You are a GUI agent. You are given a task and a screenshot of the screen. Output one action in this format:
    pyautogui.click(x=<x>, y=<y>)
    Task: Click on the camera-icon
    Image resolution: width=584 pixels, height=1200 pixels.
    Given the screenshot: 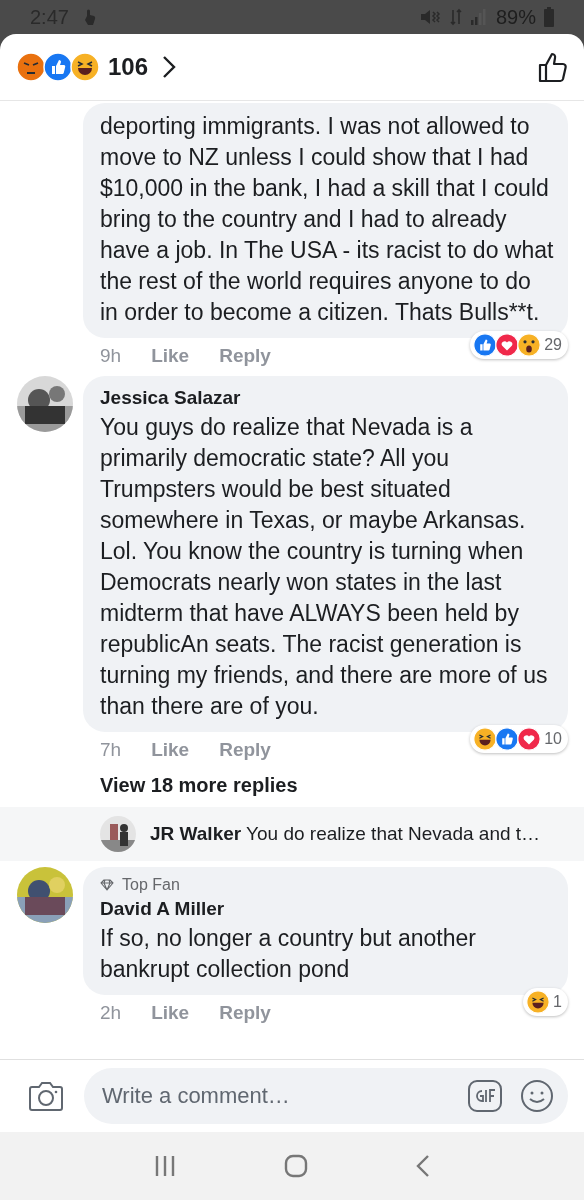 What is the action you would take?
    pyautogui.click(x=46, y=1096)
    